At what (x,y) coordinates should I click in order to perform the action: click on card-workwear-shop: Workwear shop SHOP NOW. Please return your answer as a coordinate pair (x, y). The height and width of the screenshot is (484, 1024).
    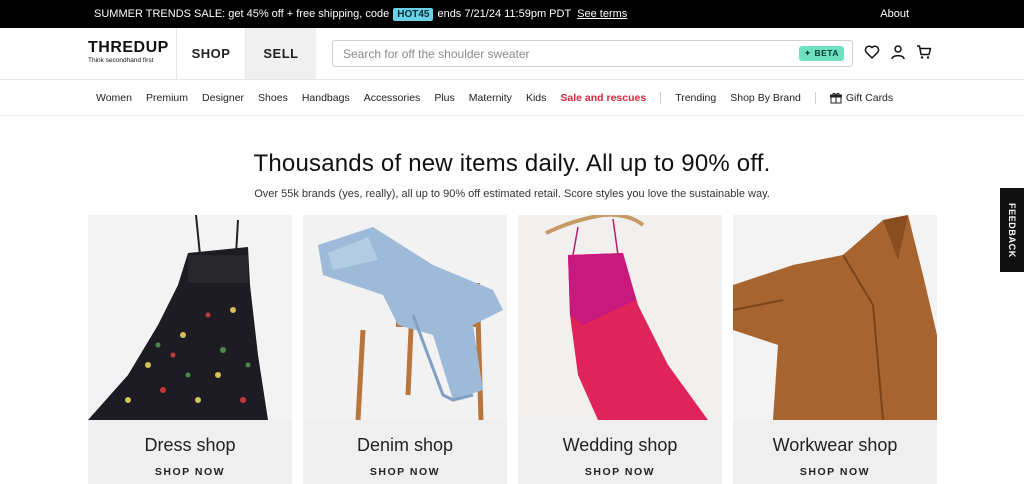
    Looking at the image, I should click on (835, 349).